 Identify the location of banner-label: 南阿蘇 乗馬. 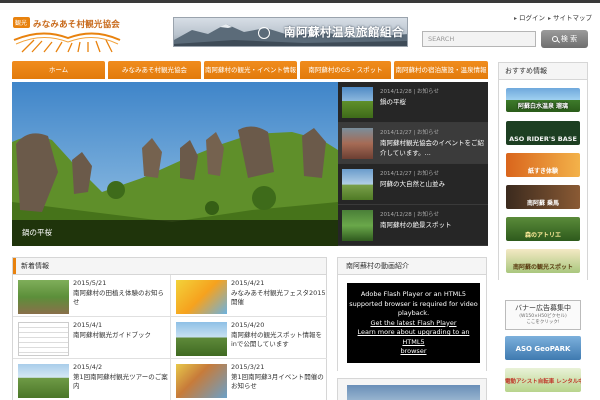
(543, 203).